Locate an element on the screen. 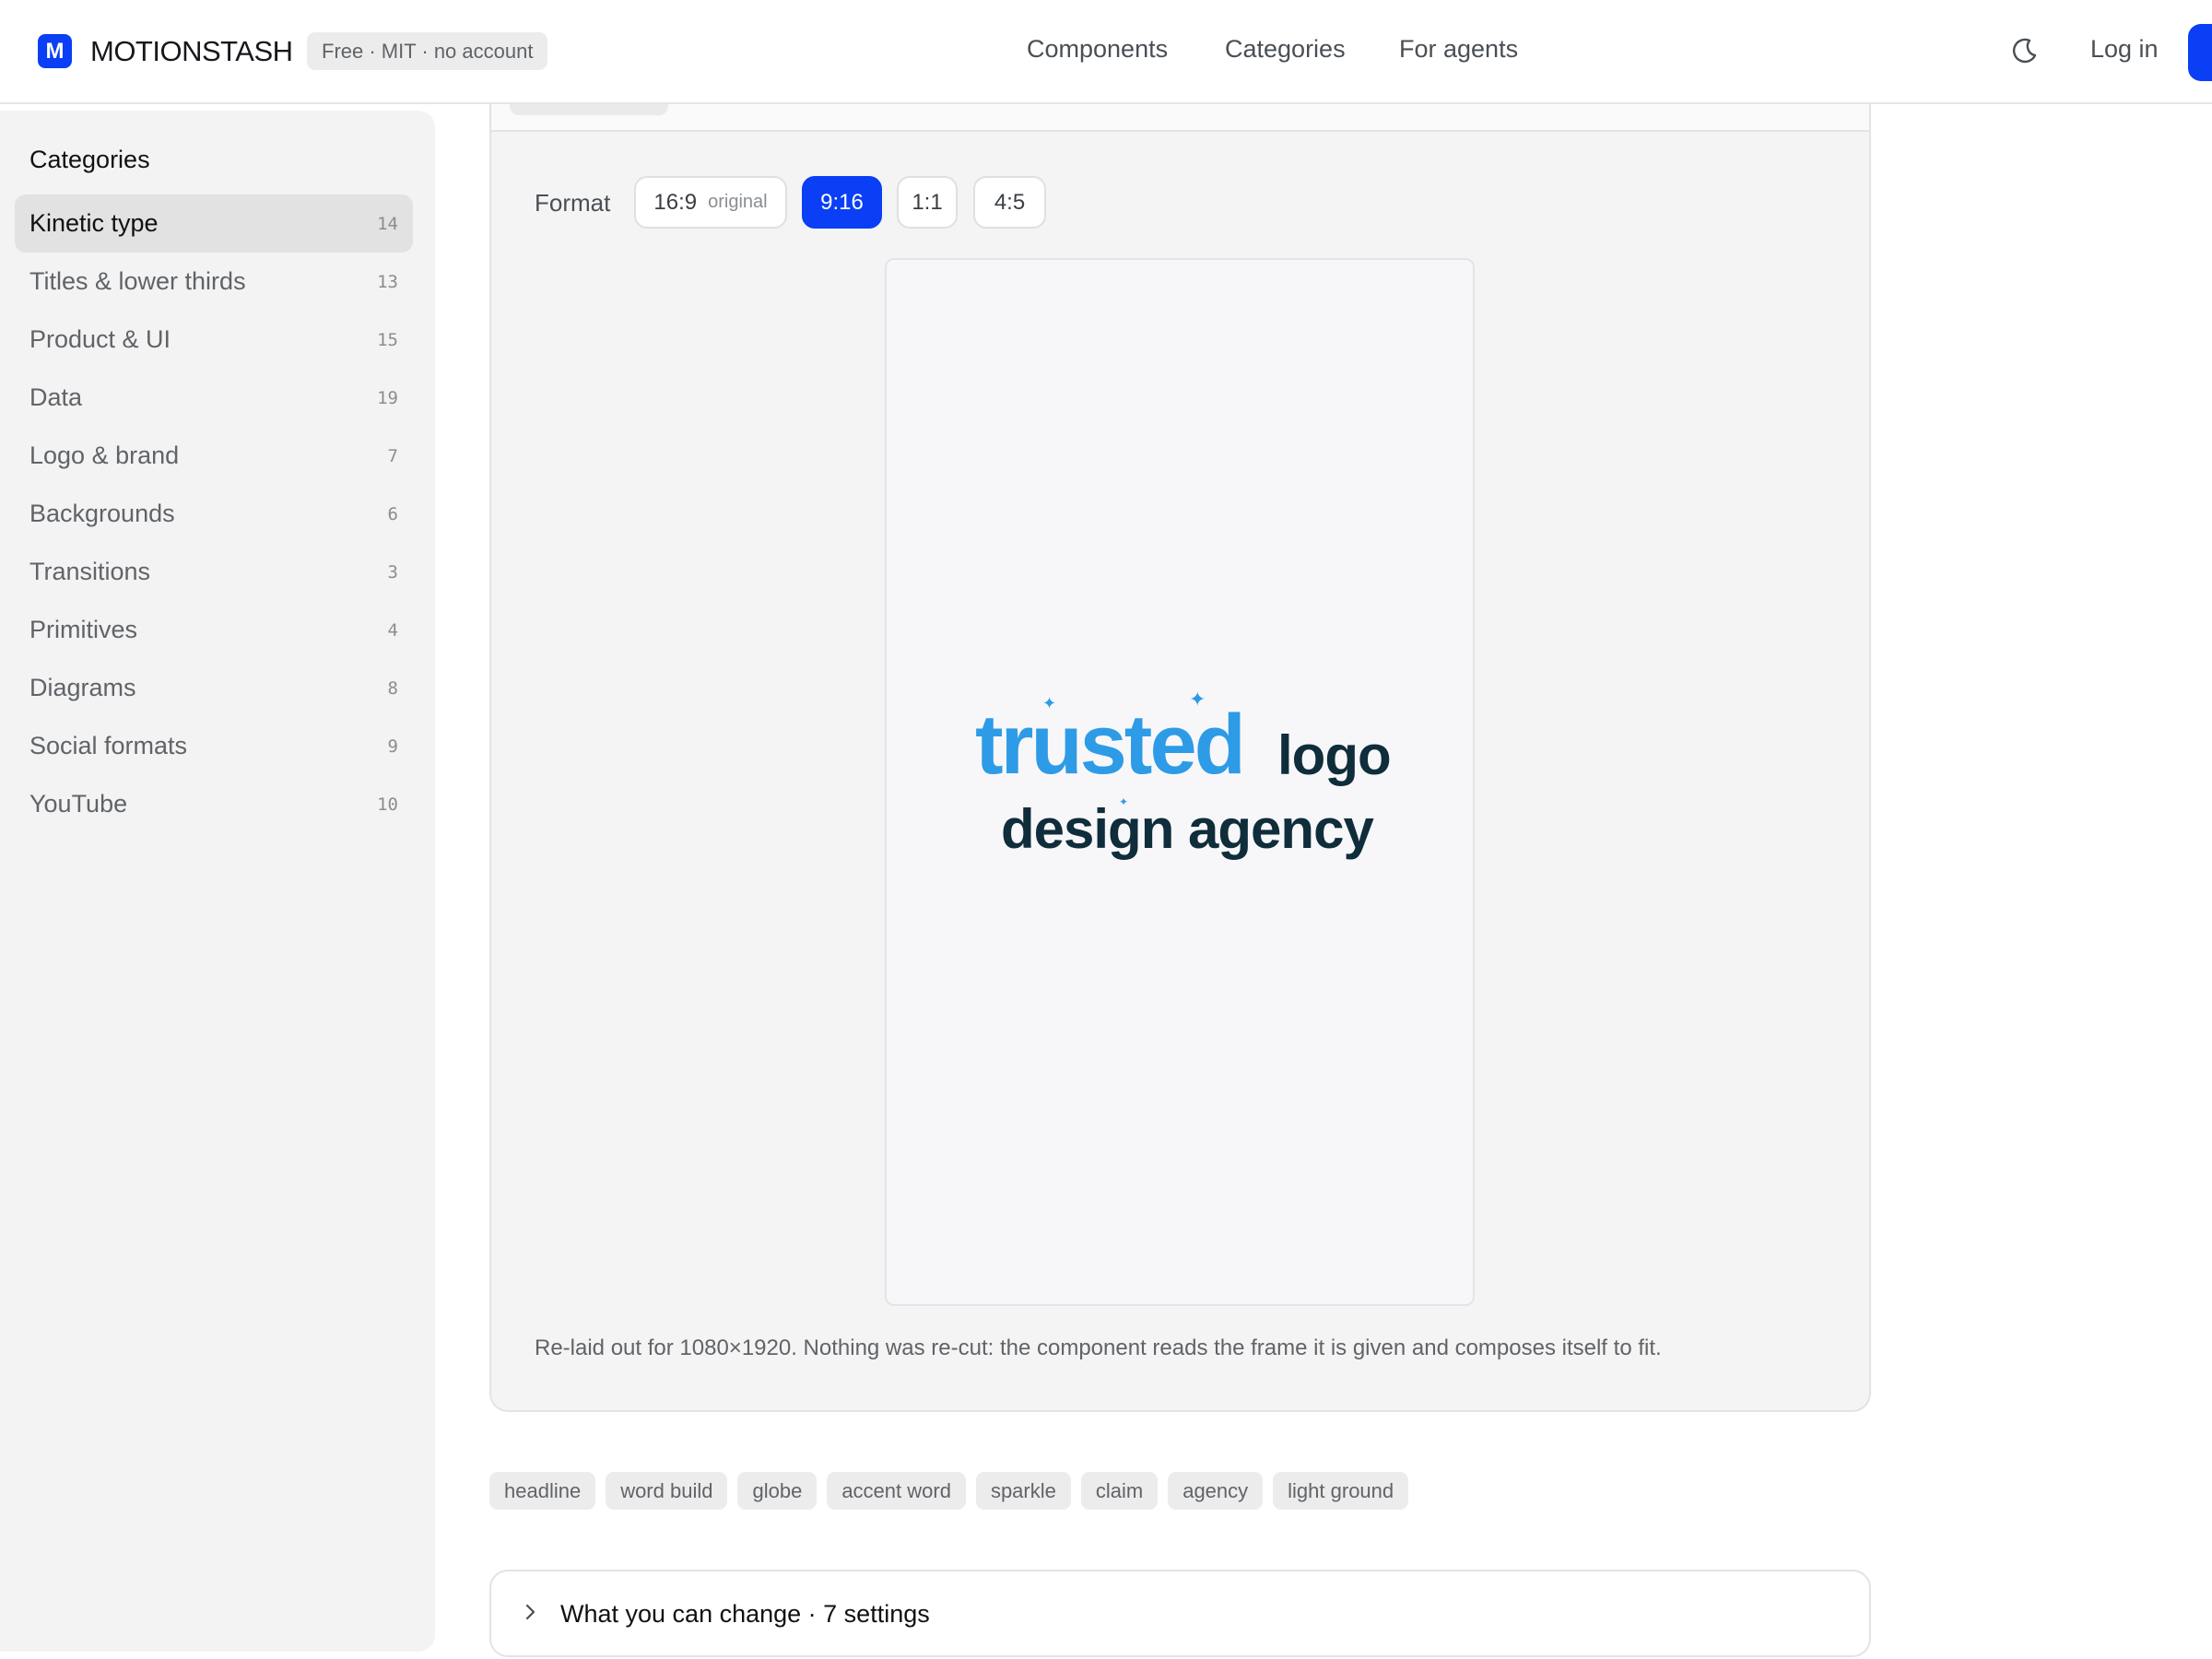 Image resolution: width=2212 pixels, height=1659 pixels. sidebar-item-primitives: Primitives 4 is located at coordinates (214, 630).